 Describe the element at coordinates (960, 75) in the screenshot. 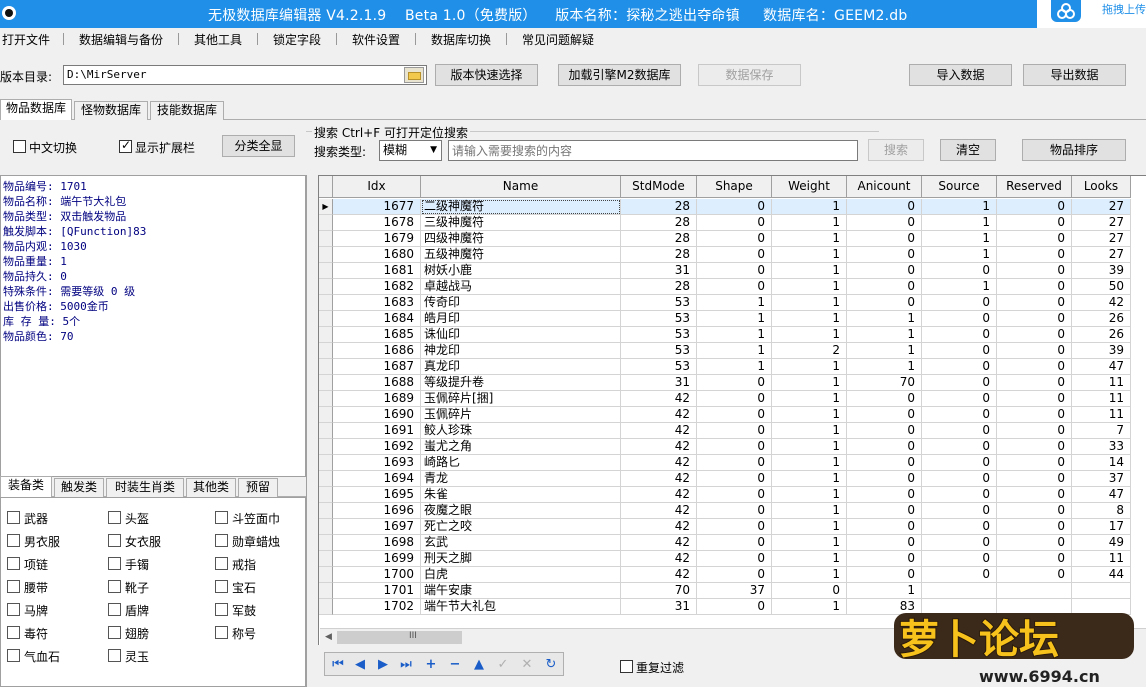

I see `import-data-button: 导入数据` at that location.